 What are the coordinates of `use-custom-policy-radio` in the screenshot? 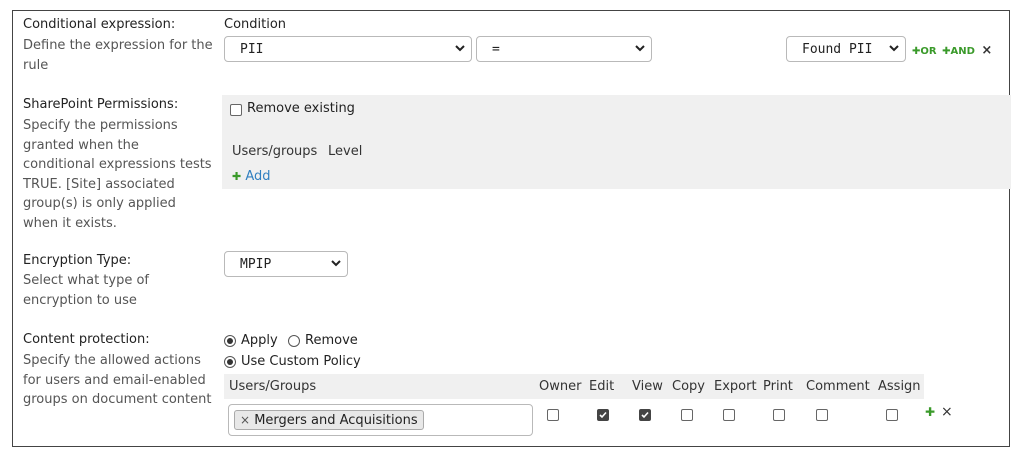 It's located at (230, 362).